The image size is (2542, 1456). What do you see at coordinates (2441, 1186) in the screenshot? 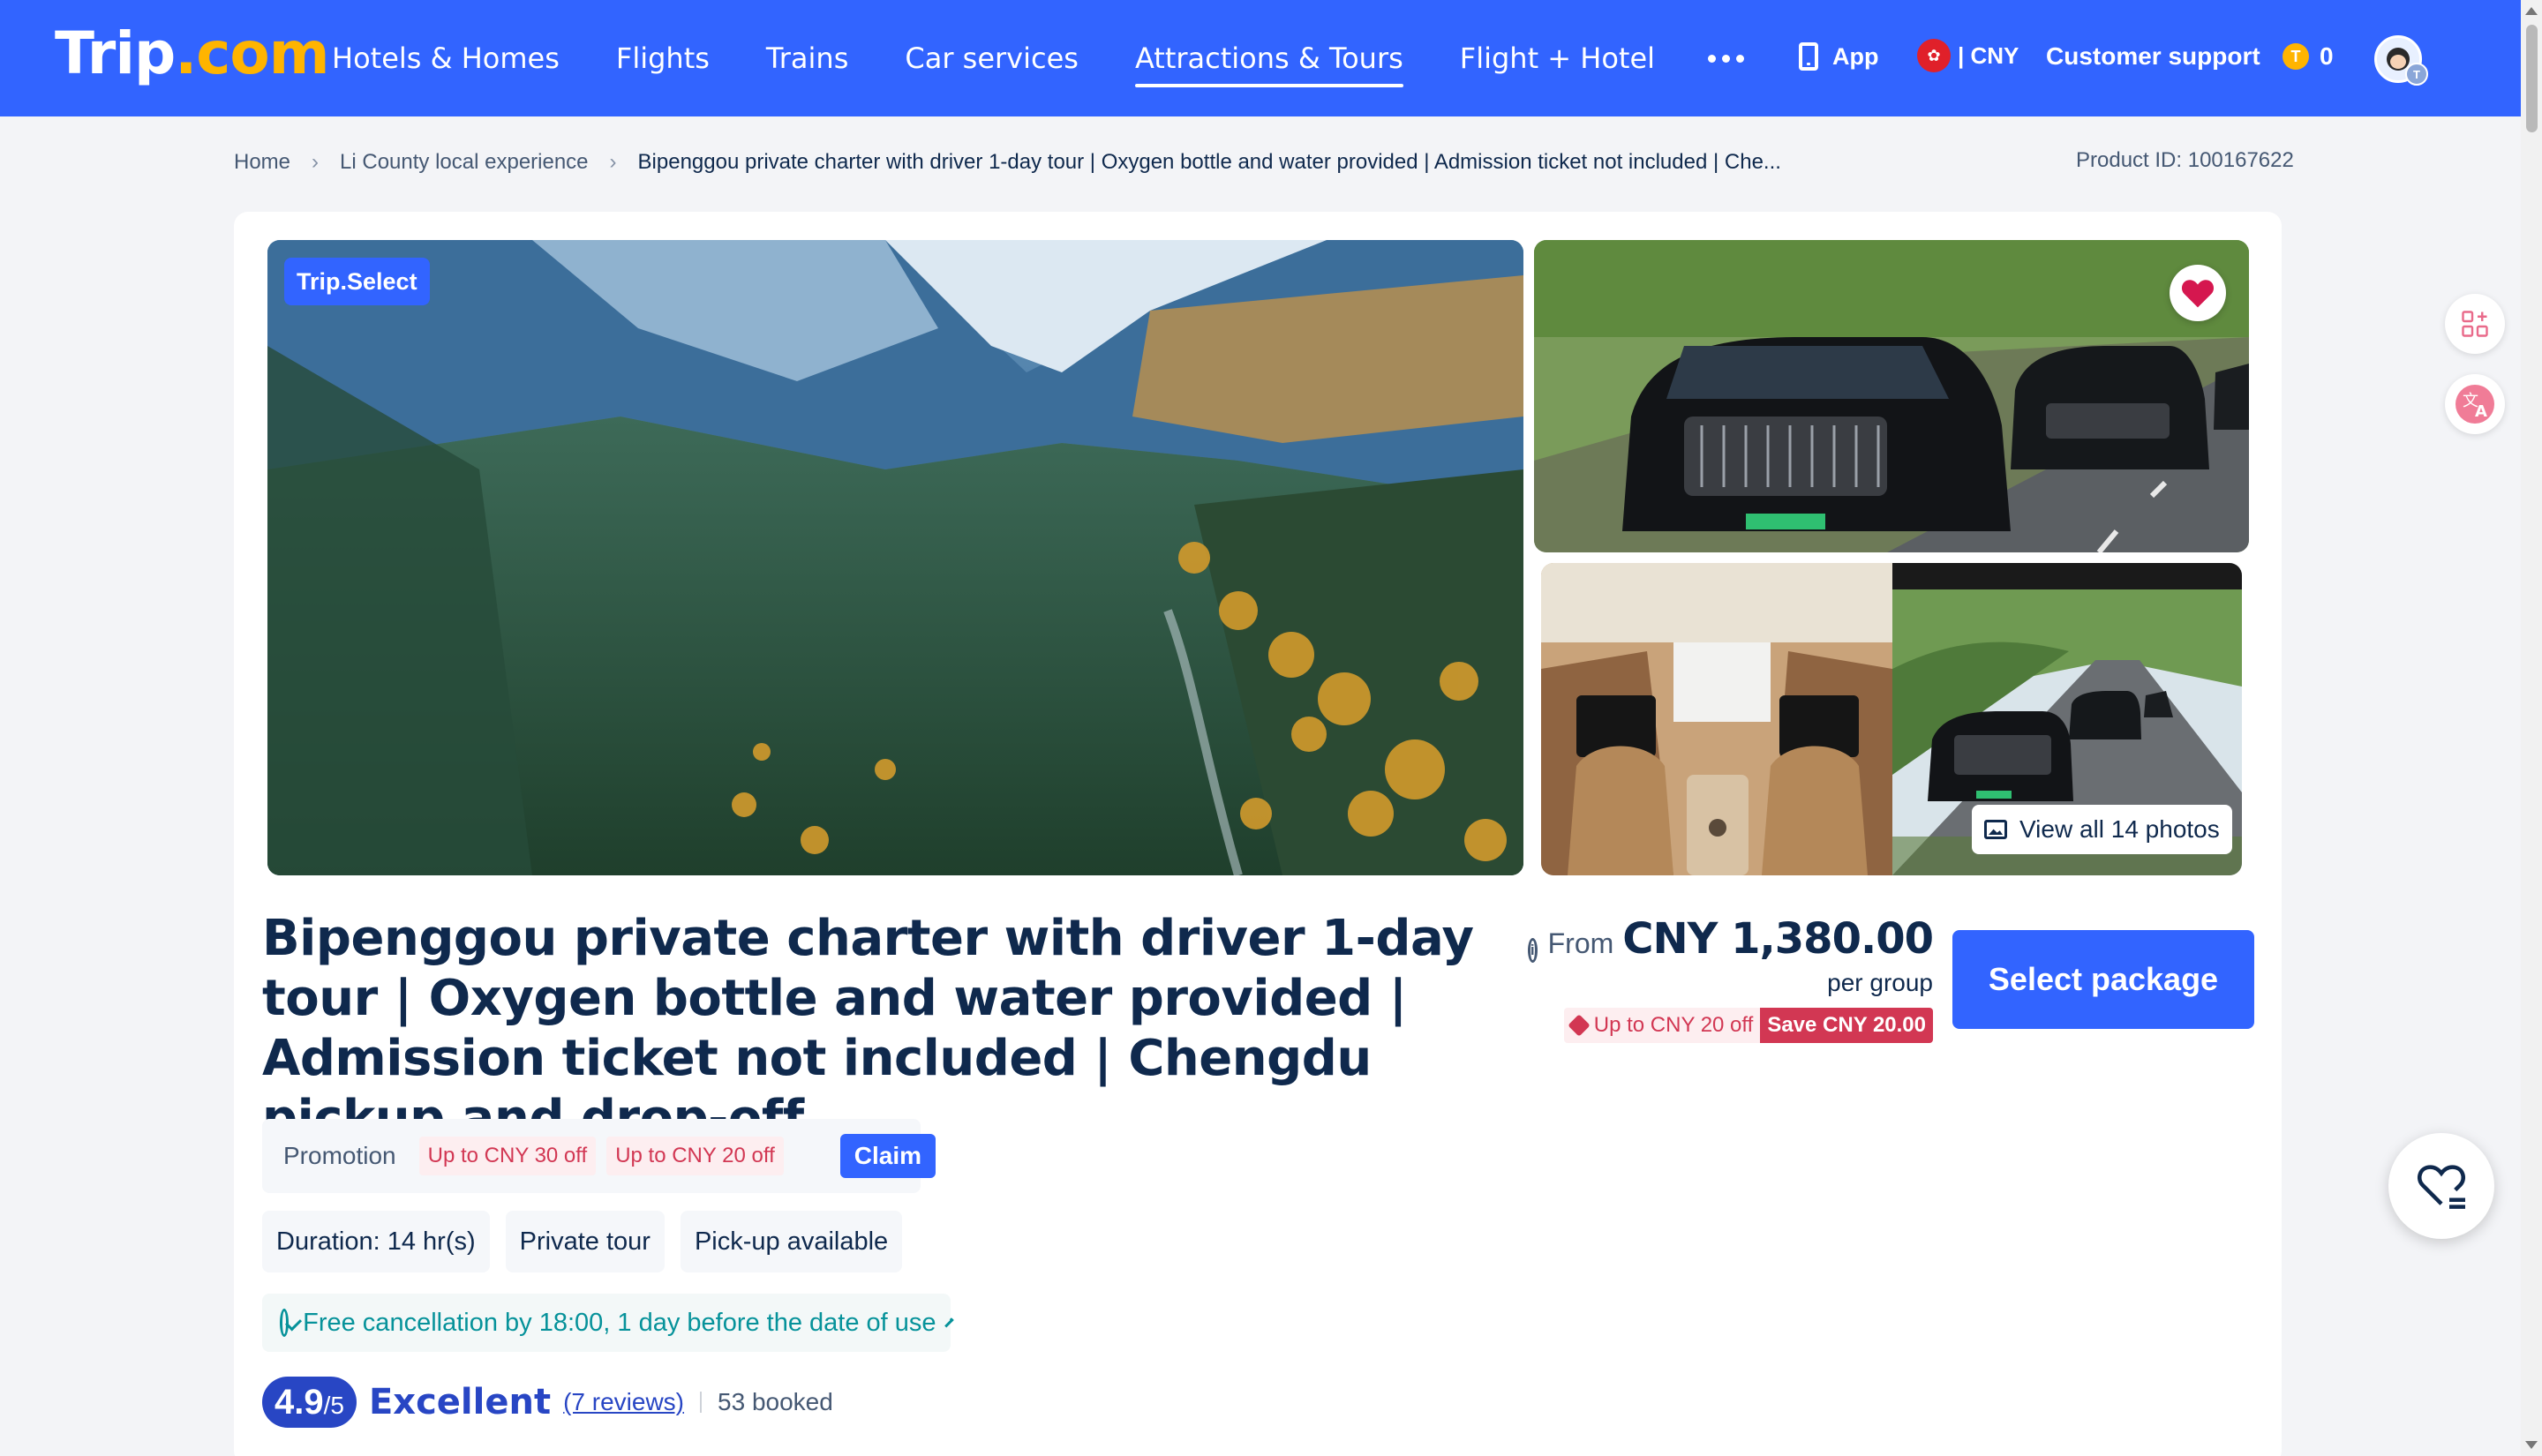
I see `wishlist-heart-icon` at bounding box center [2441, 1186].